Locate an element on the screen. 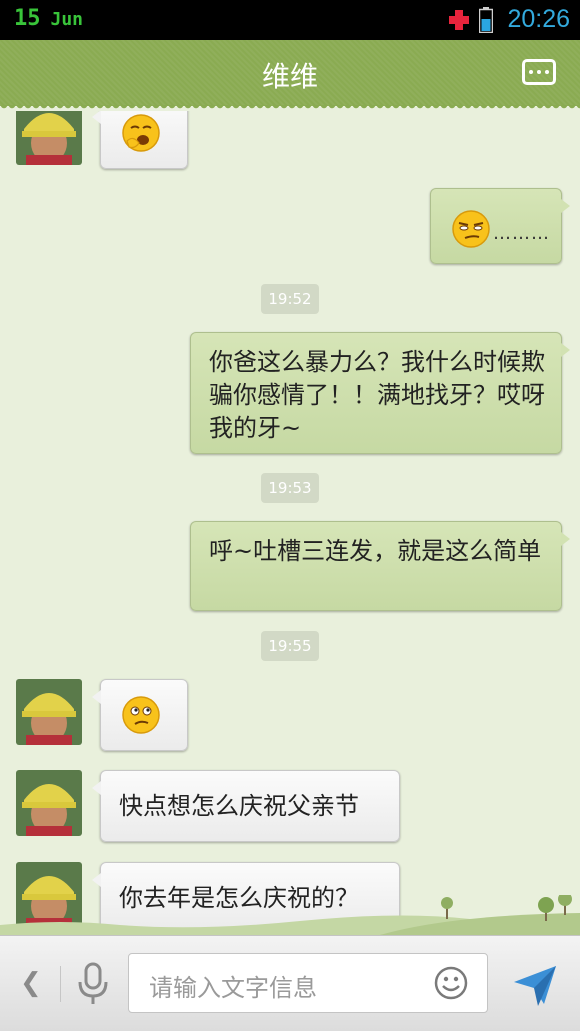 Image resolution: width=580 pixels, height=1031 pixels. title-bar: 维维 is located at coordinates (290, 75).